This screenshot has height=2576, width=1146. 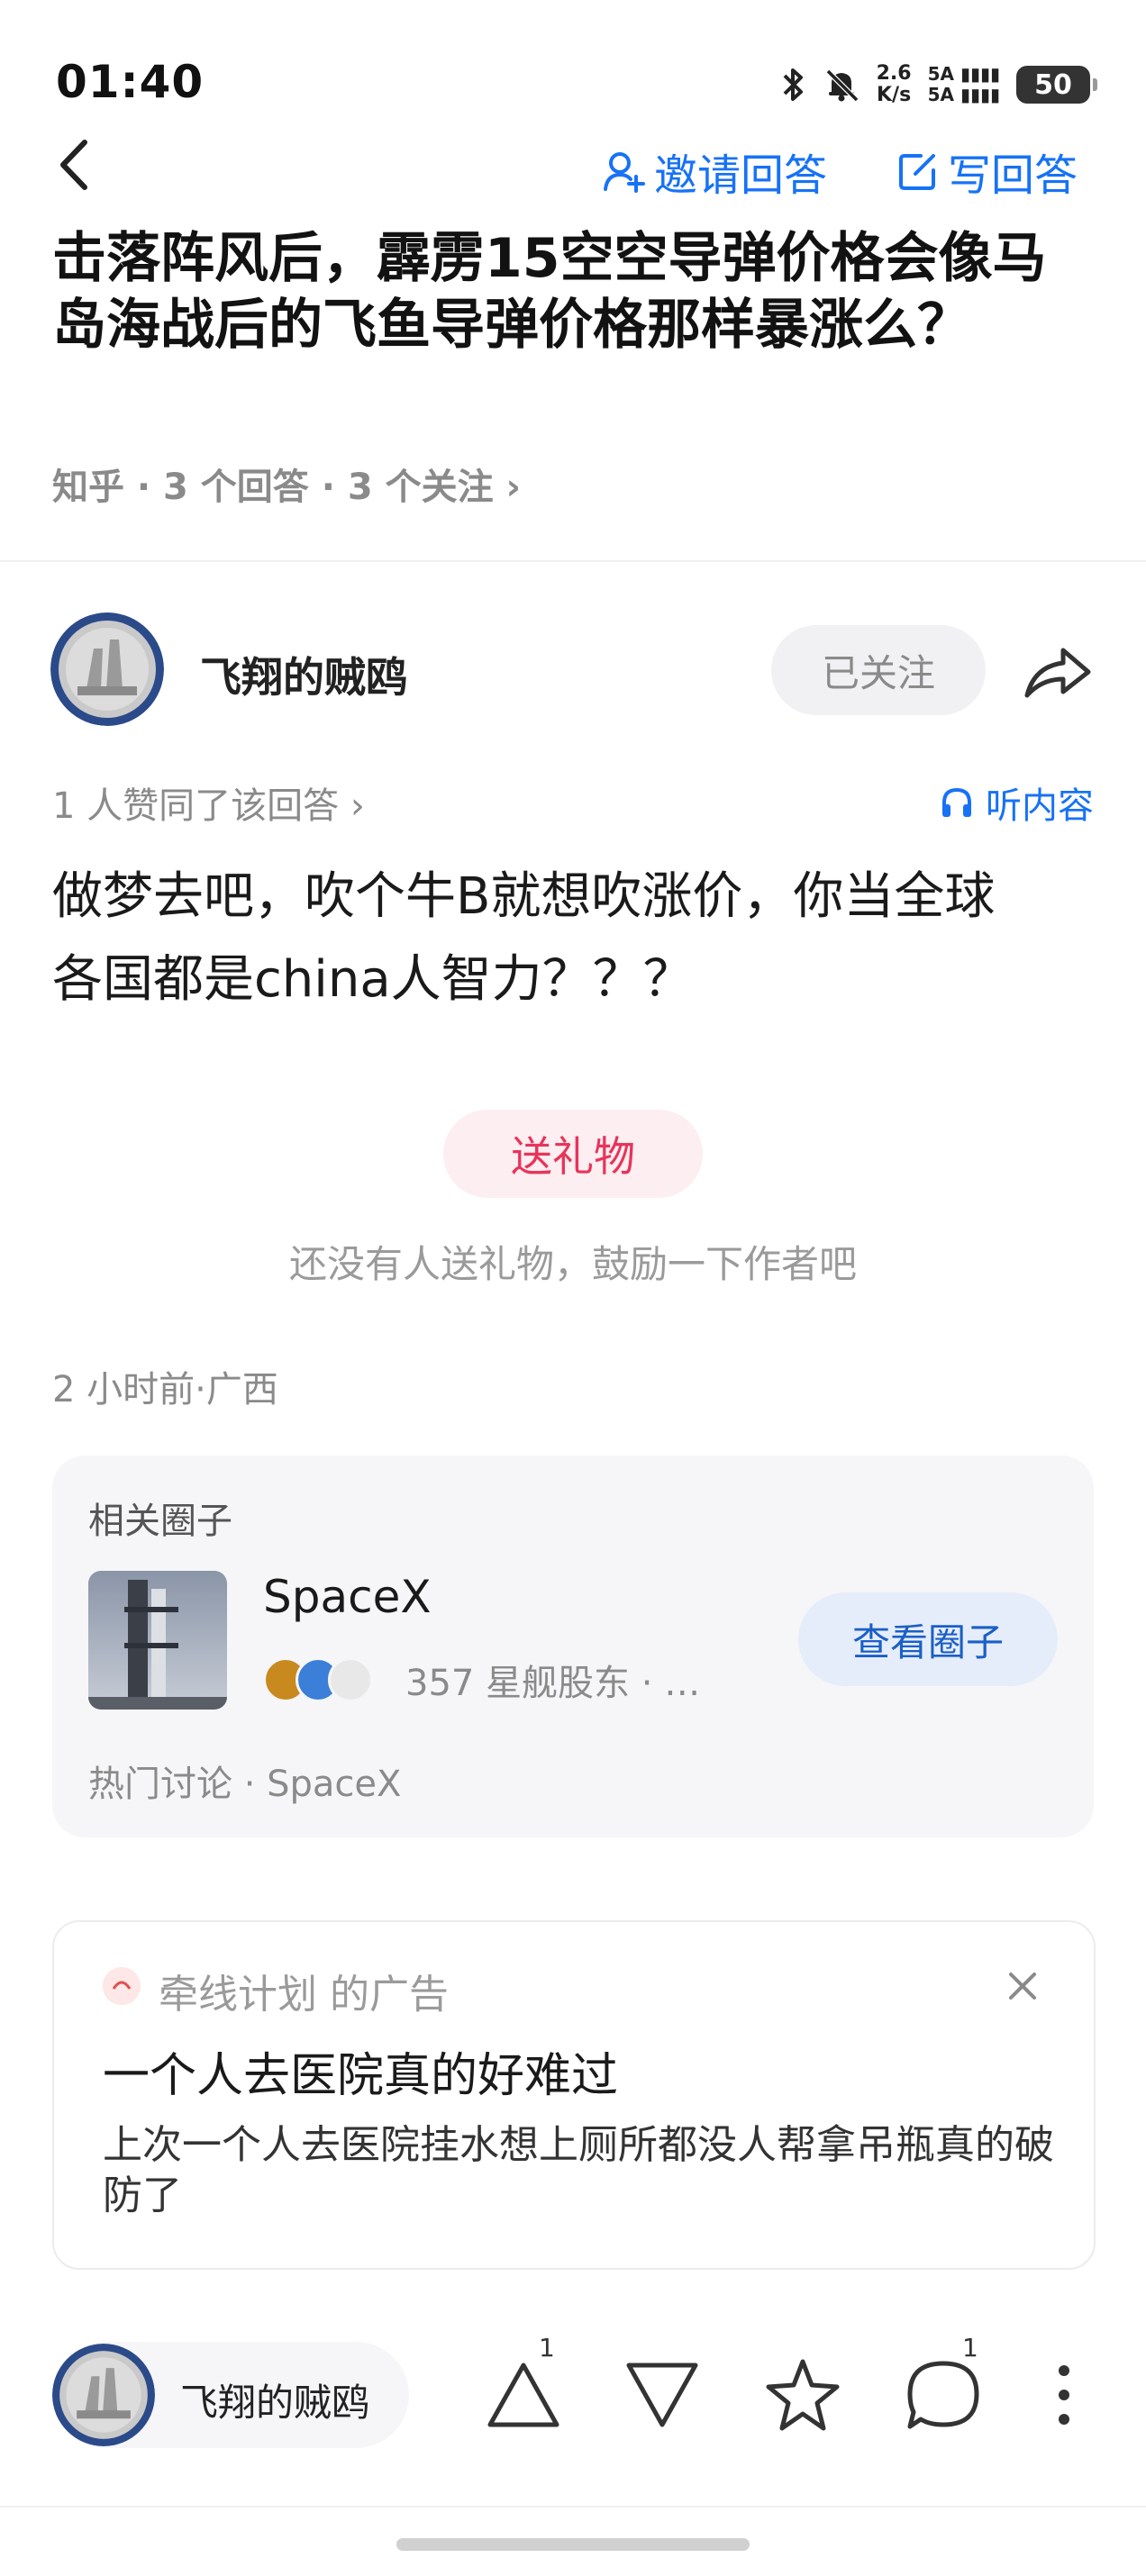 I want to click on write-answer-button: 写回答, so click(x=988, y=171).